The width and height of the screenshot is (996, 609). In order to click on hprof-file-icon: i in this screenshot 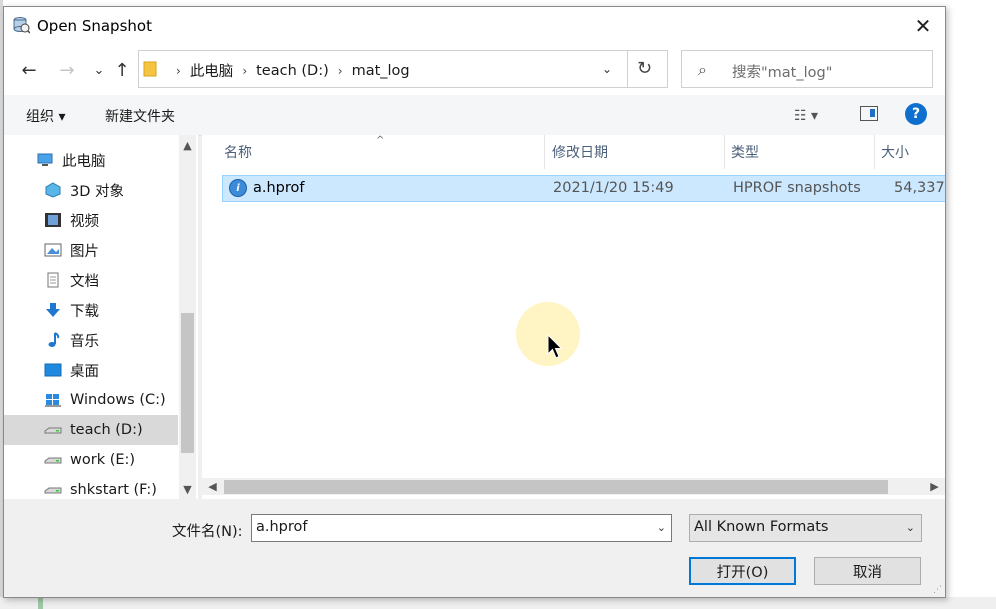, I will do `click(238, 188)`.